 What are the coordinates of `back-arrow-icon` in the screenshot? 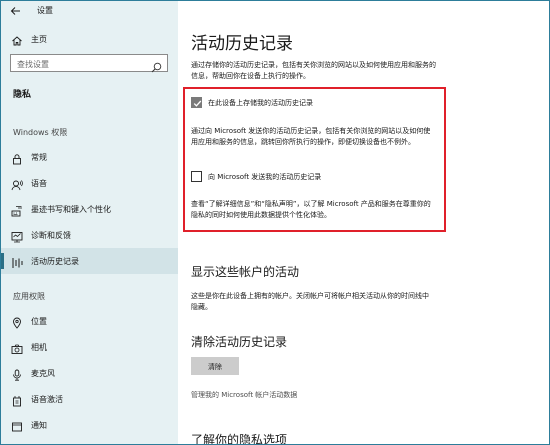 It's located at (16, 11).